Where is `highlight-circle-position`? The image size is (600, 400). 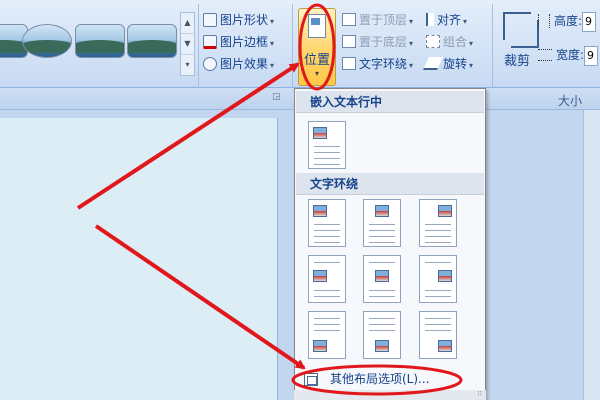 highlight-circle-position is located at coordinates (317, 47).